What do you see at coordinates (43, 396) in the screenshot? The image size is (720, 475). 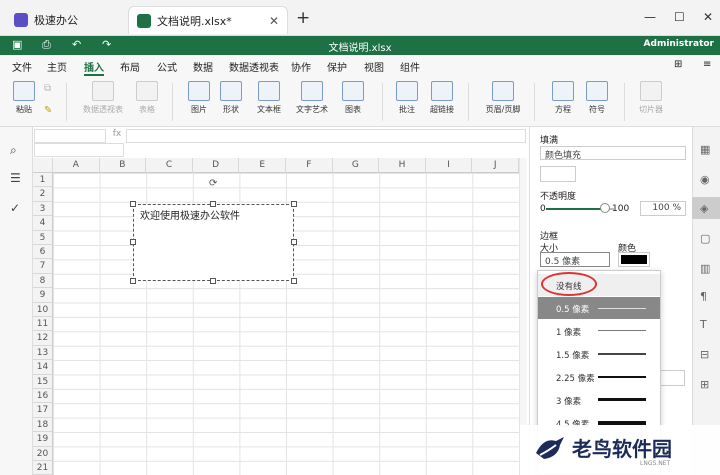 I see `row-header: 16` at bounding box center [43, 396].